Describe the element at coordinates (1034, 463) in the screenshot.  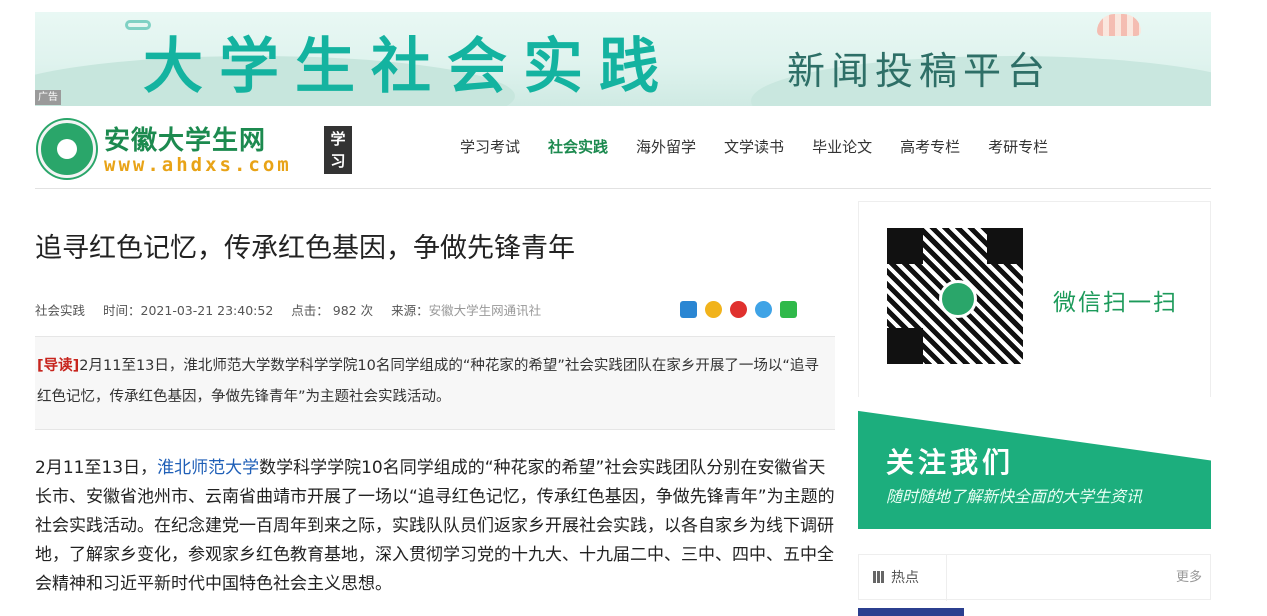
I see `follow-us-panel: 关注我们 随时随地了解新快全面的大学生资讯` at that location.